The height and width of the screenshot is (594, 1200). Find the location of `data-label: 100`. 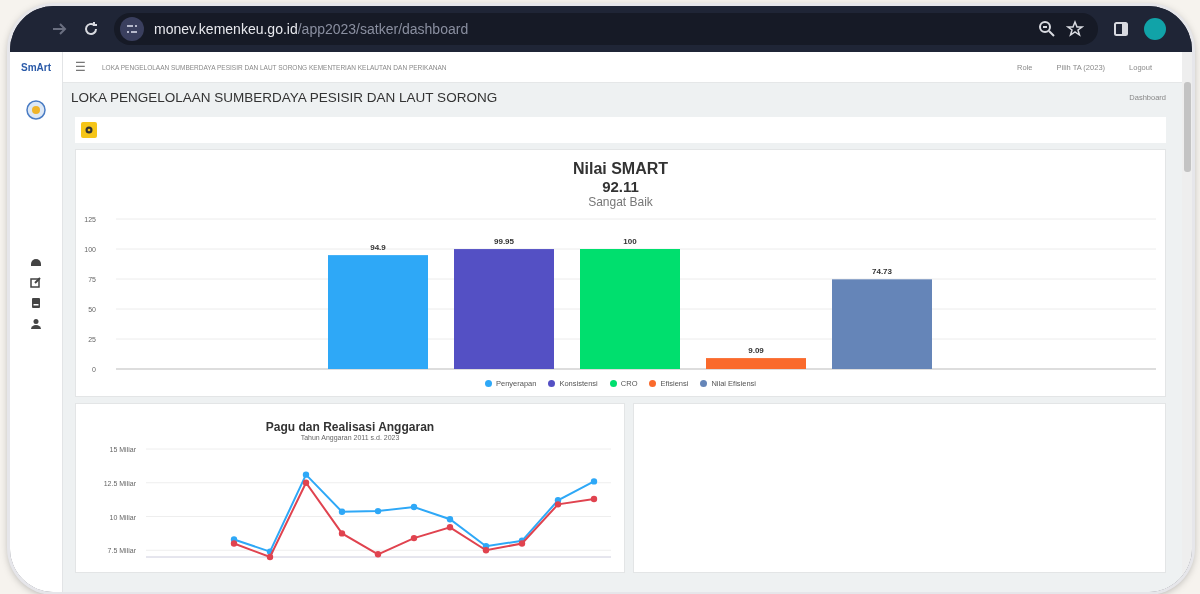

data-label: 100 is located at coordinates (629, 241).